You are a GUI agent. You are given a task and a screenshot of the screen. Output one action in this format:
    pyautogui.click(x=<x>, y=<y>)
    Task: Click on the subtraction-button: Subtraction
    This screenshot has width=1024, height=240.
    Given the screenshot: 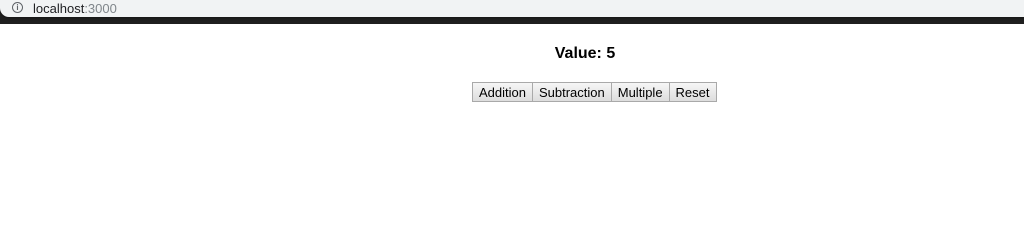 What is the action you would take?
    pyautogui.click(x=571, y=92)
    